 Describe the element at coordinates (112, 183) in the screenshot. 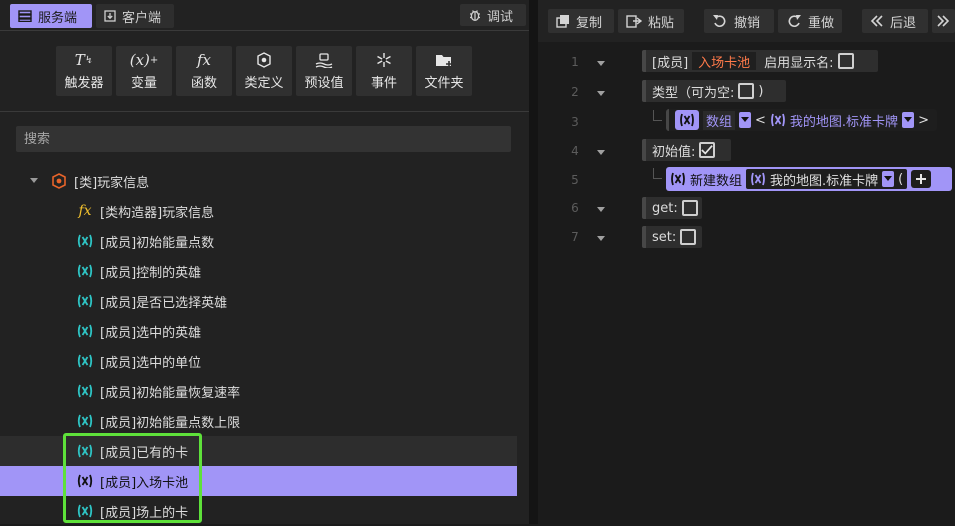

I see `tree-class-label: [类]玩家信息` at that location.